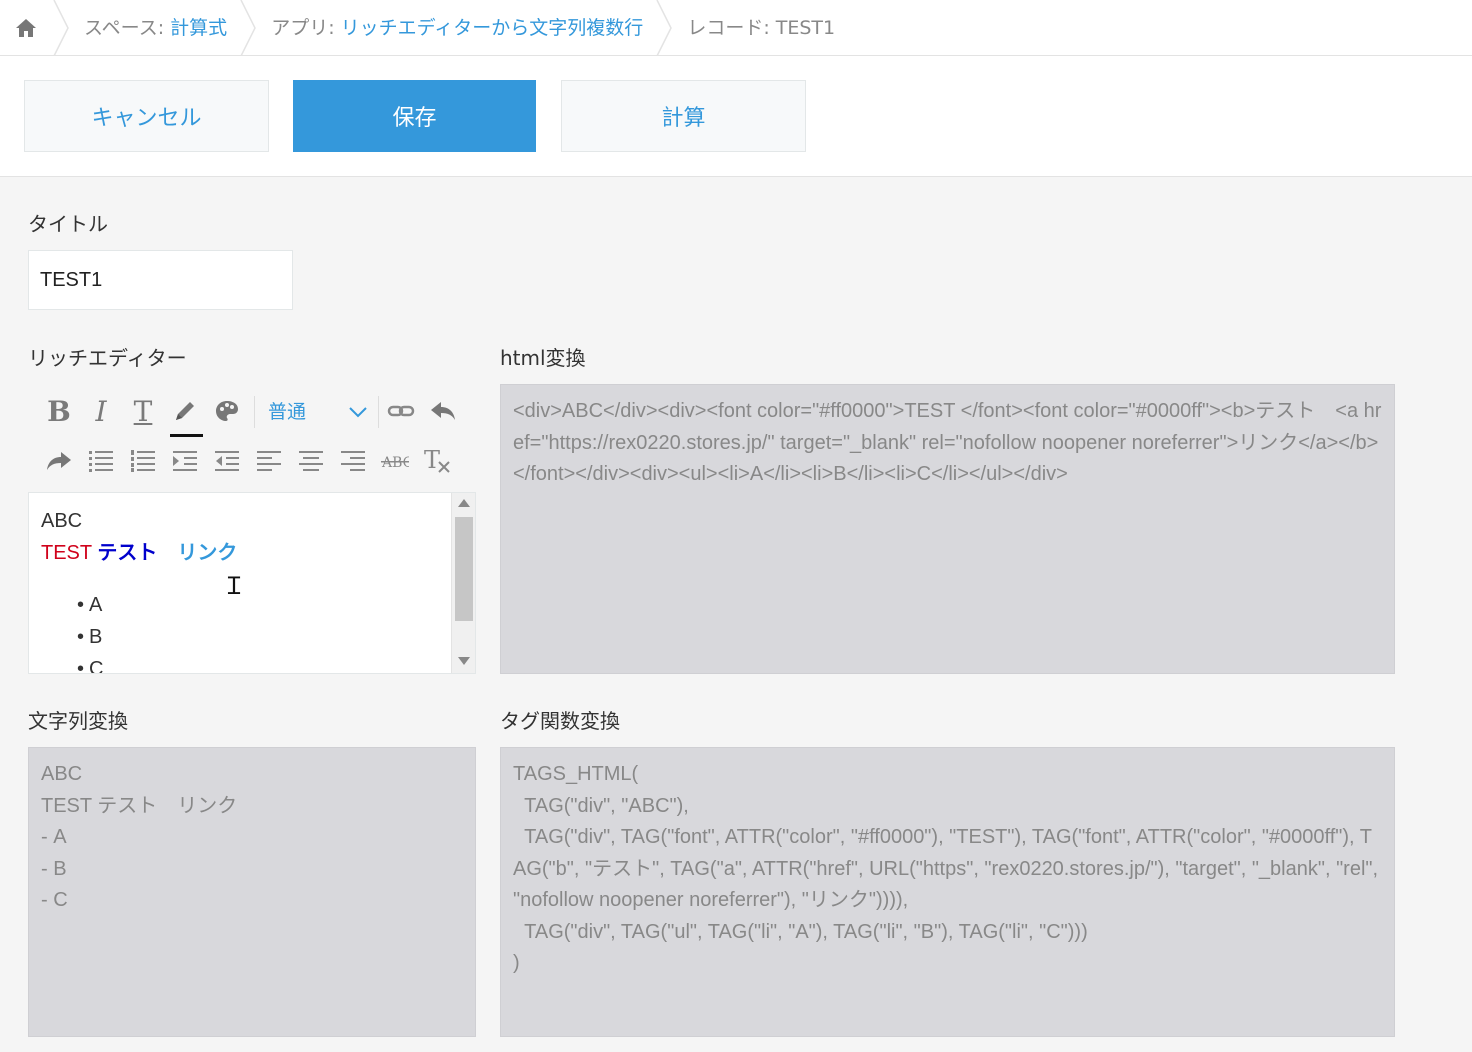 The width and height of the screenshot is (1472, 1052). I want to click on content-link: リンク, so click(207, 553).